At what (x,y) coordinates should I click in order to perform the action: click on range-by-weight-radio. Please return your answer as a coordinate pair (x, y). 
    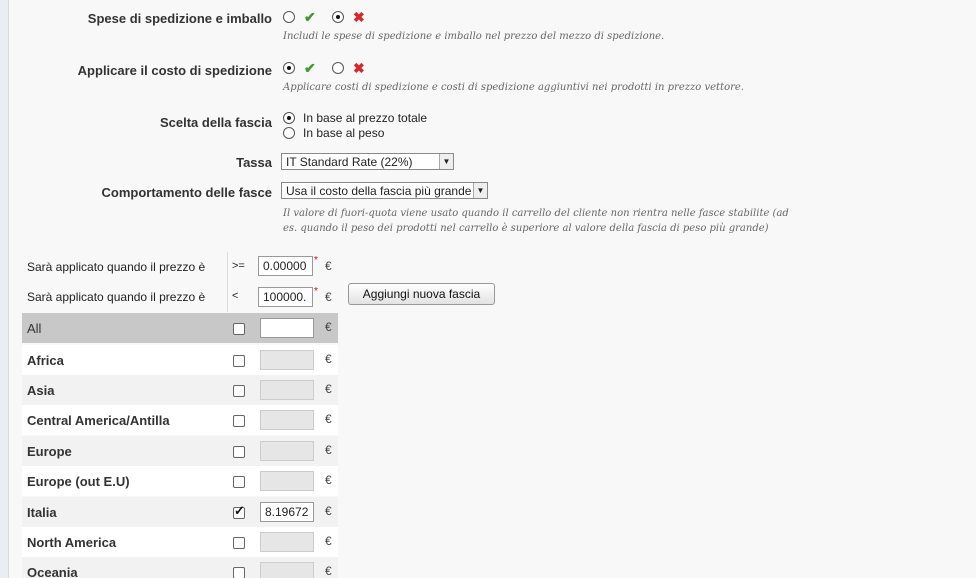
    Looking at the image, I should click on (289, 133).